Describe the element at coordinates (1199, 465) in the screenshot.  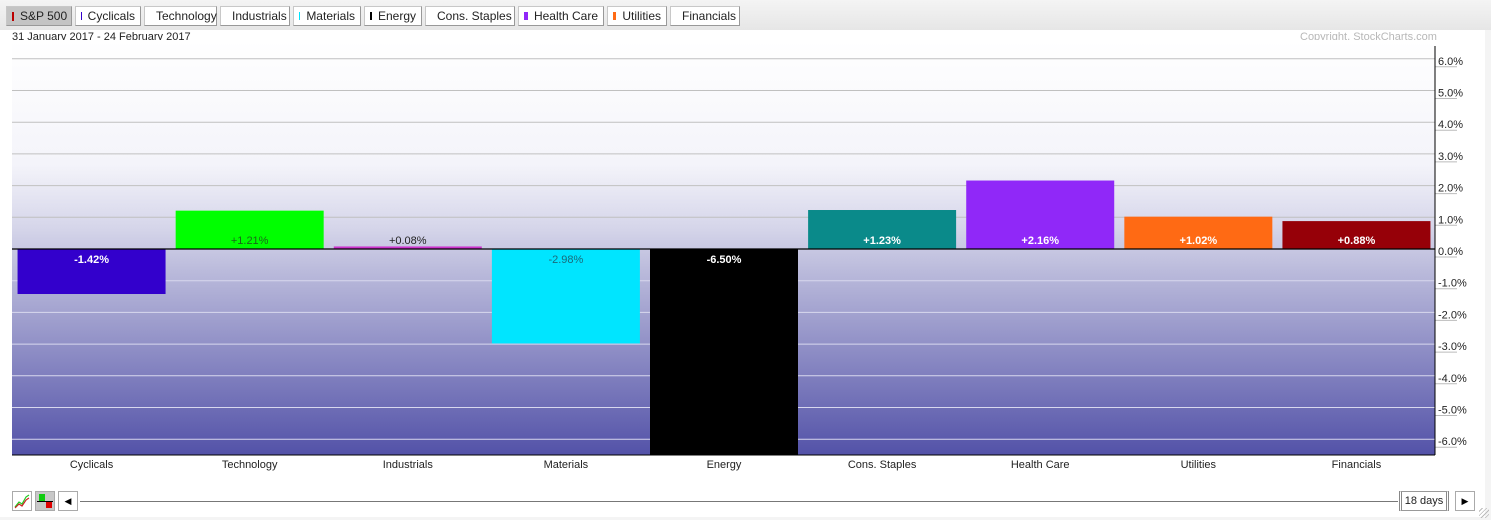
I see `x-tick-label: Utilities` at that location.